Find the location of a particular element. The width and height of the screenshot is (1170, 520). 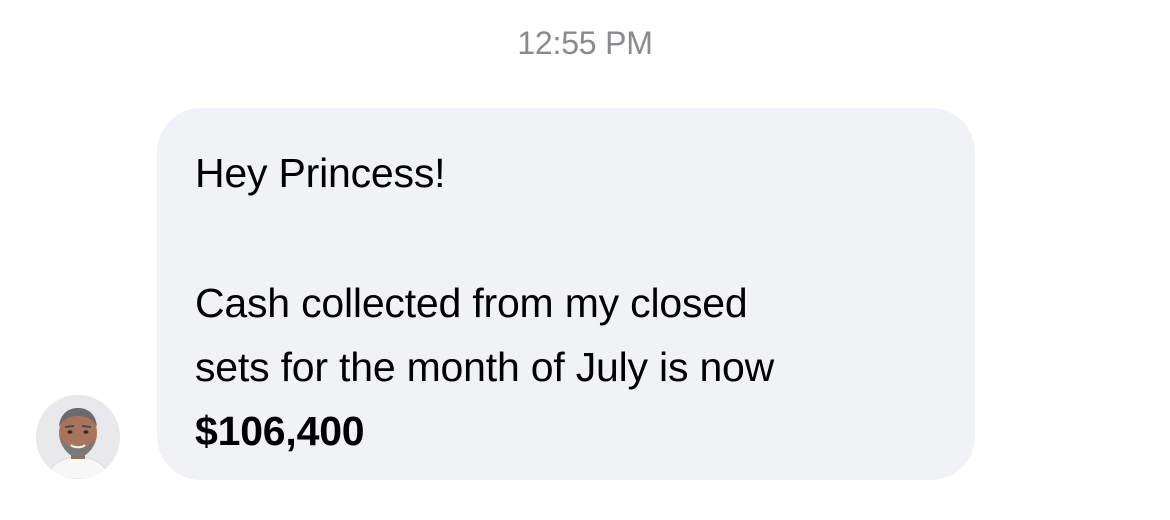

message-timestamp: 12:55 PM is located at coordinates (585, 43).